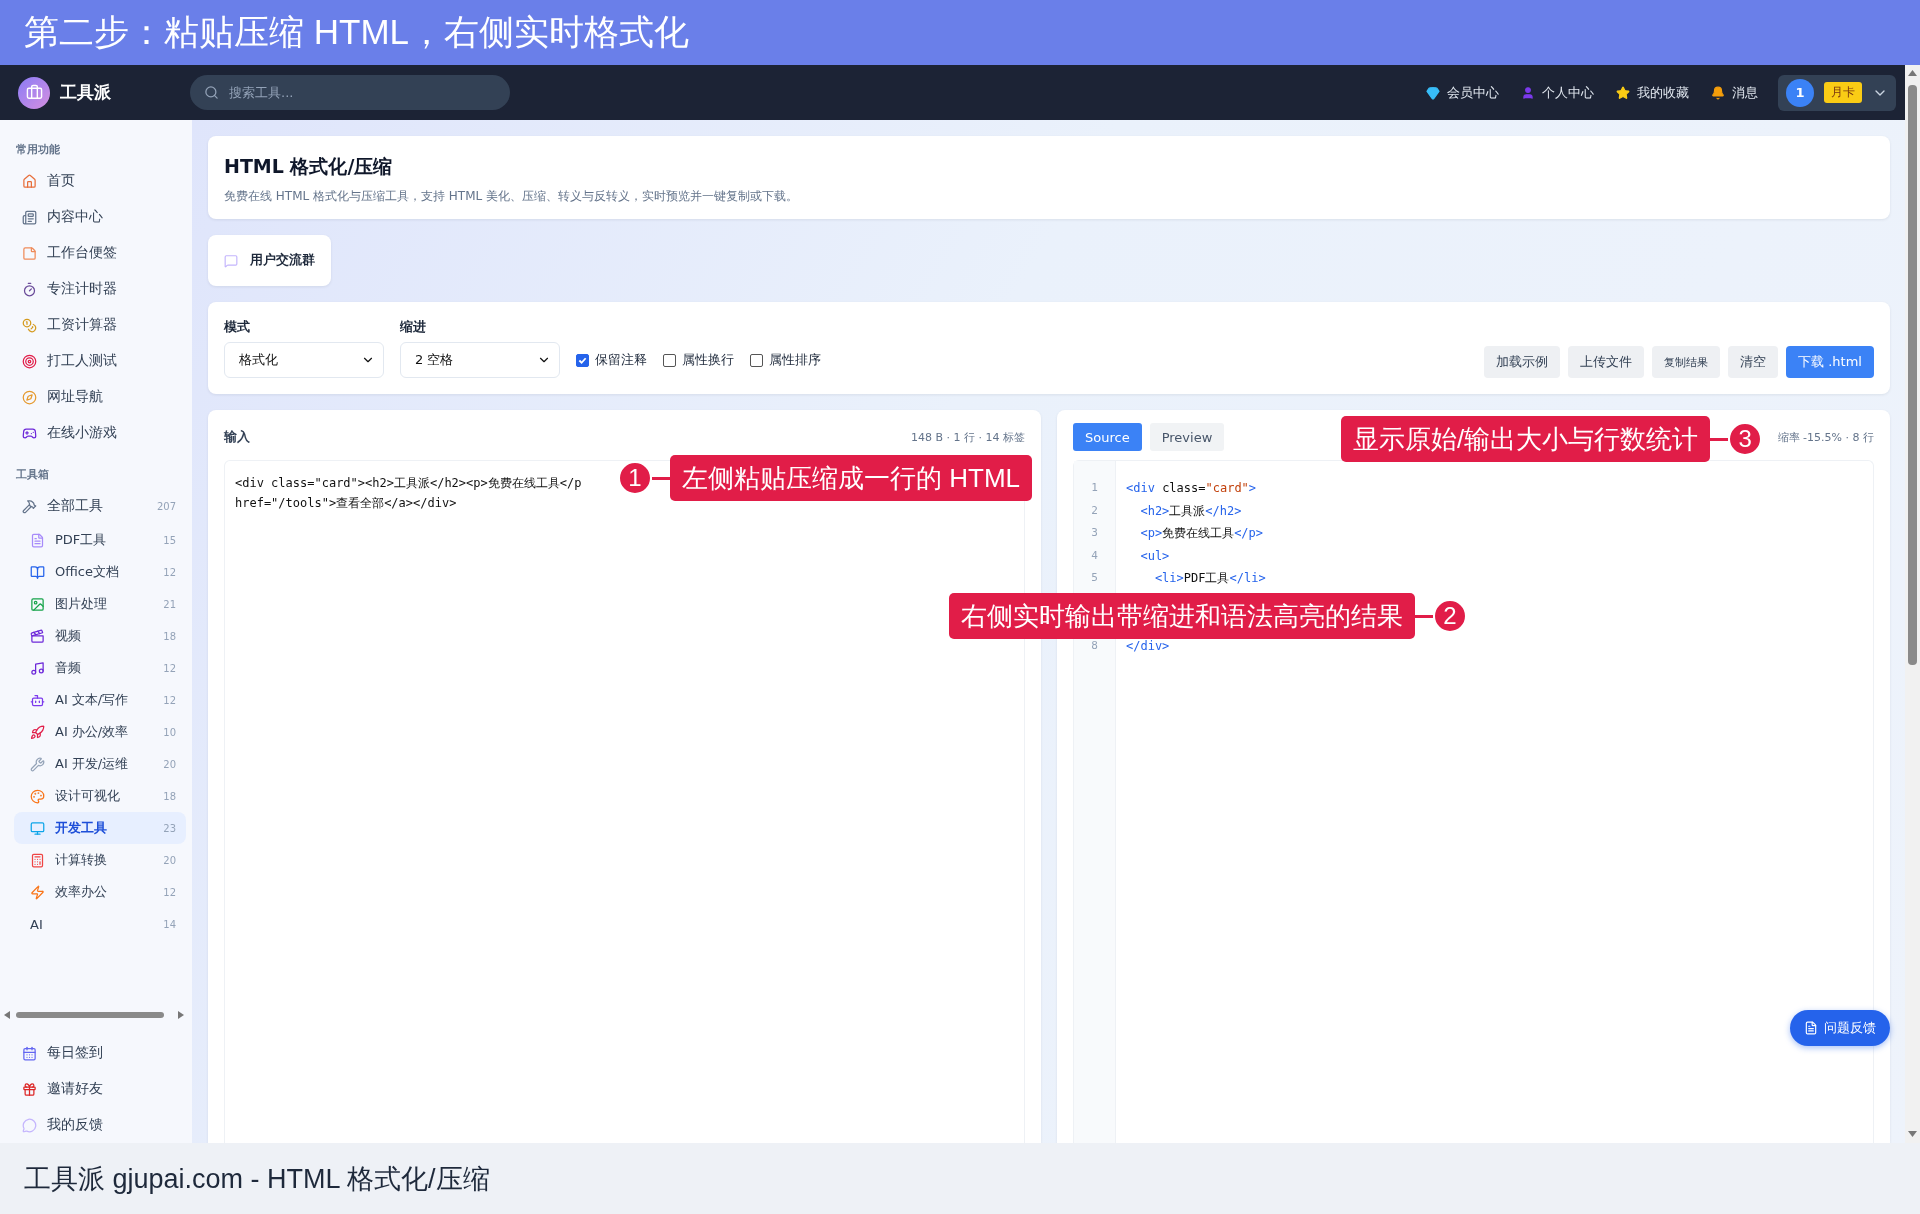  I want to click on line-number: 1, so click(1094, 487).